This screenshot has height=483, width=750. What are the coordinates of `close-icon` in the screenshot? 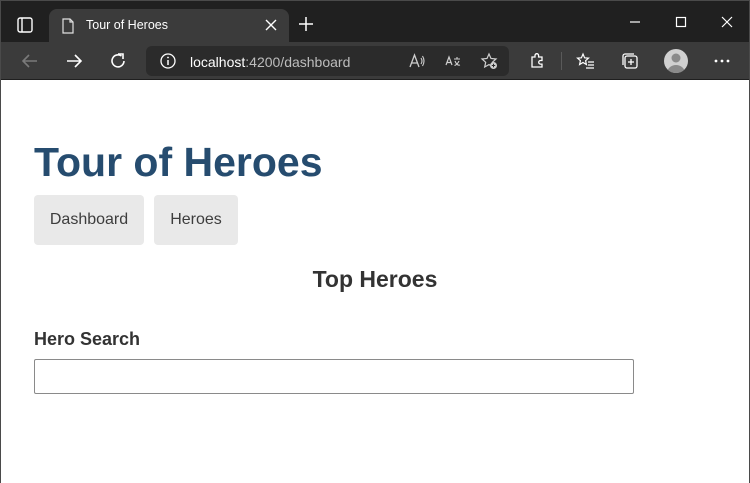 It's located at (271, 25).